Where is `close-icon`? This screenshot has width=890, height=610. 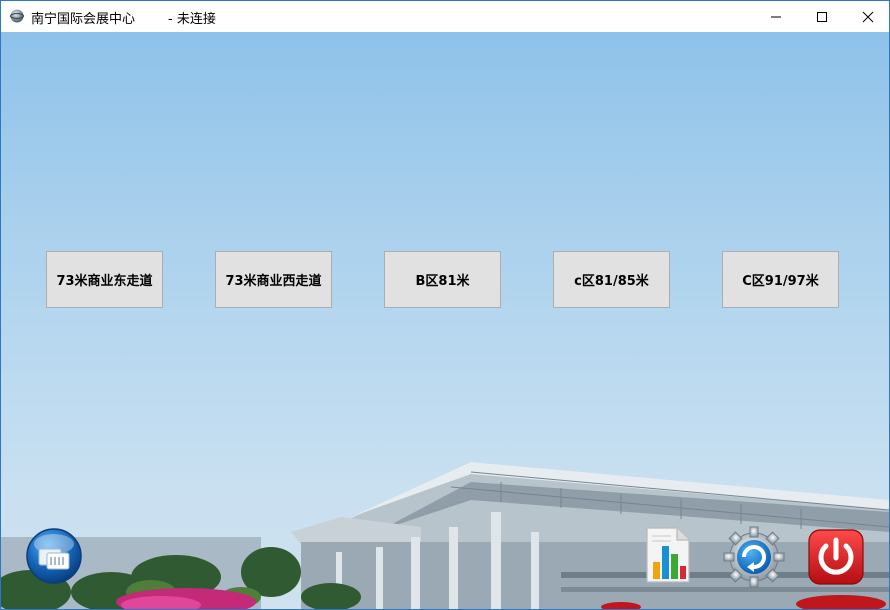 close-icon is located at coordinates (868, 17).